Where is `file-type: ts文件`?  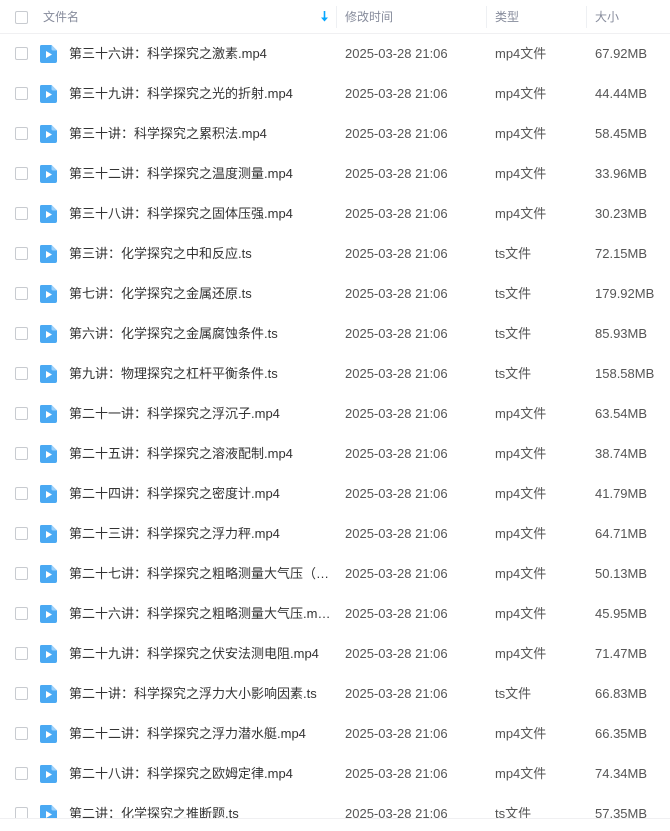 file-type: ts文件 is located at coordinates (513, 693).